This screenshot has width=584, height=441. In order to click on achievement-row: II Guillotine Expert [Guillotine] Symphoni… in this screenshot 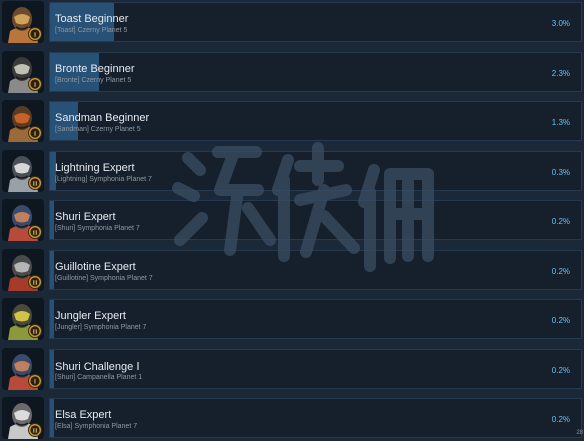, I will do `click(292, 271)`.